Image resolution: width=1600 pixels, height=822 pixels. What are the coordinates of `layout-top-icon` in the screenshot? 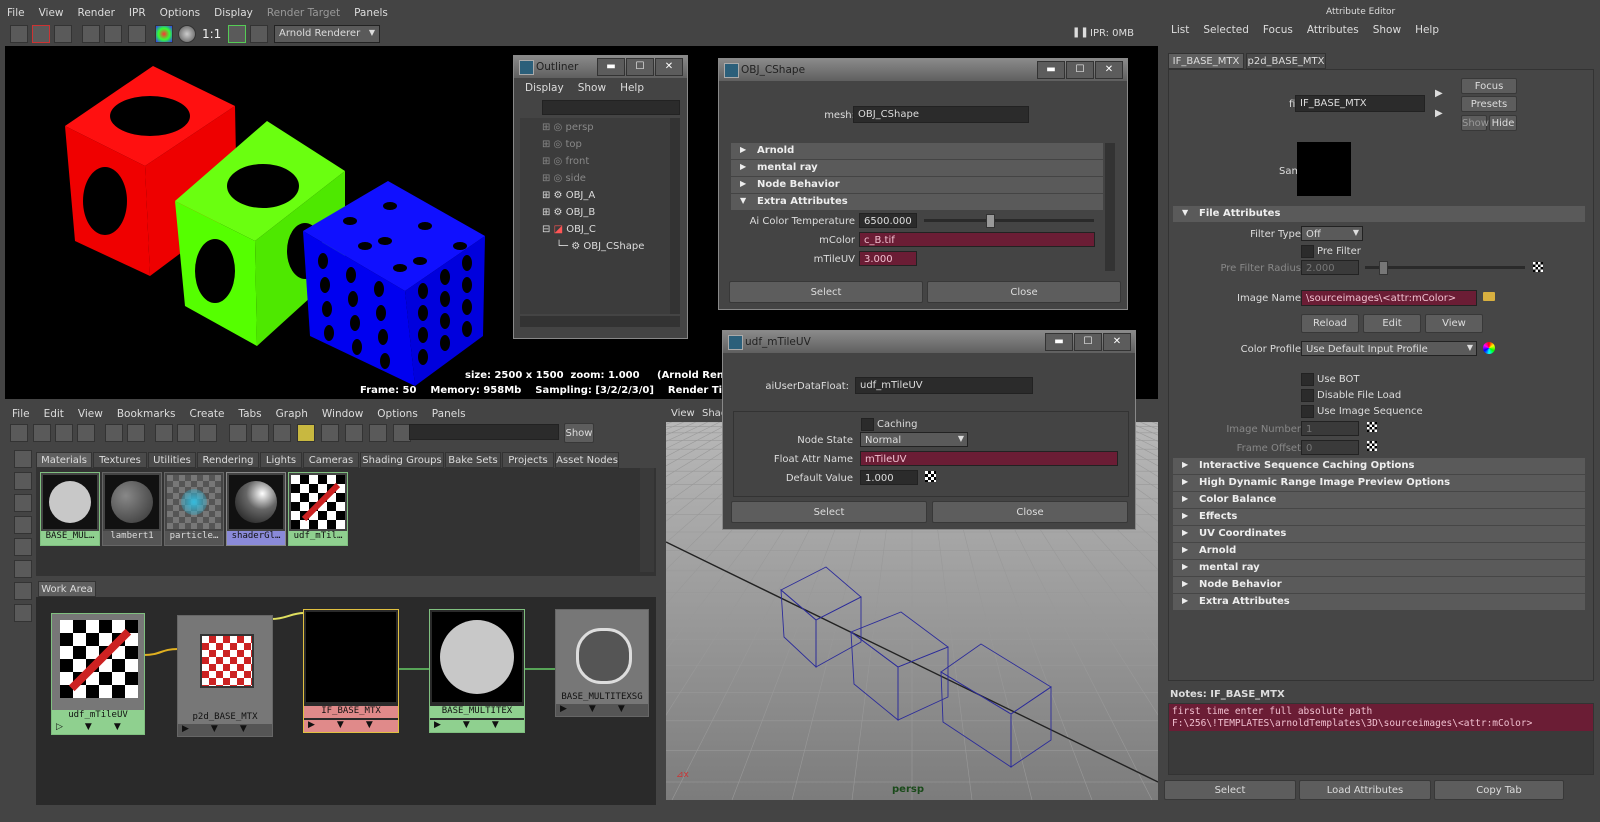 It's located at (42, 433).